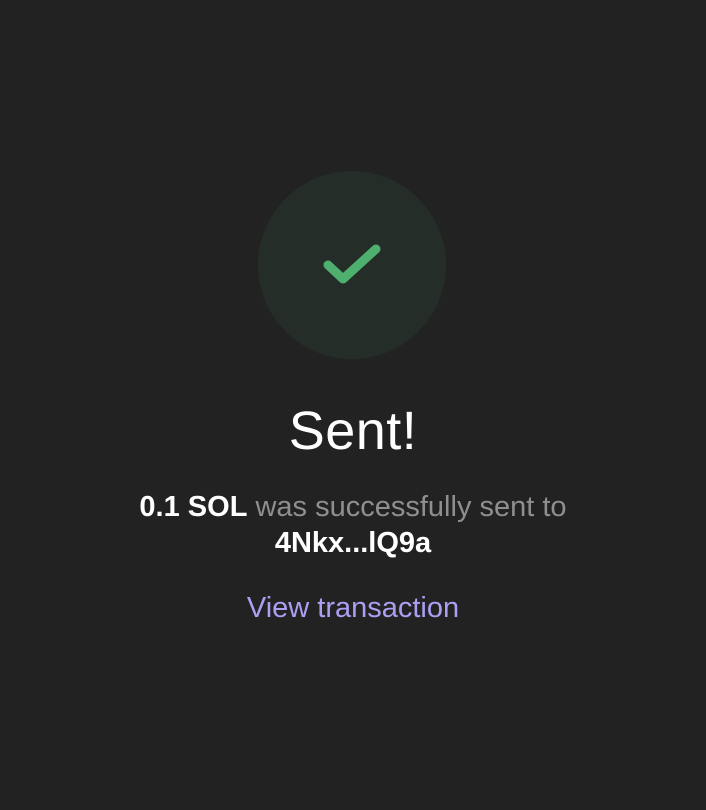 The width and height of the screenshot is (706, 810). Describe the element at coordinates (411, 507) in the screenshot. I see `message-text: was successfully sent to` at that location.